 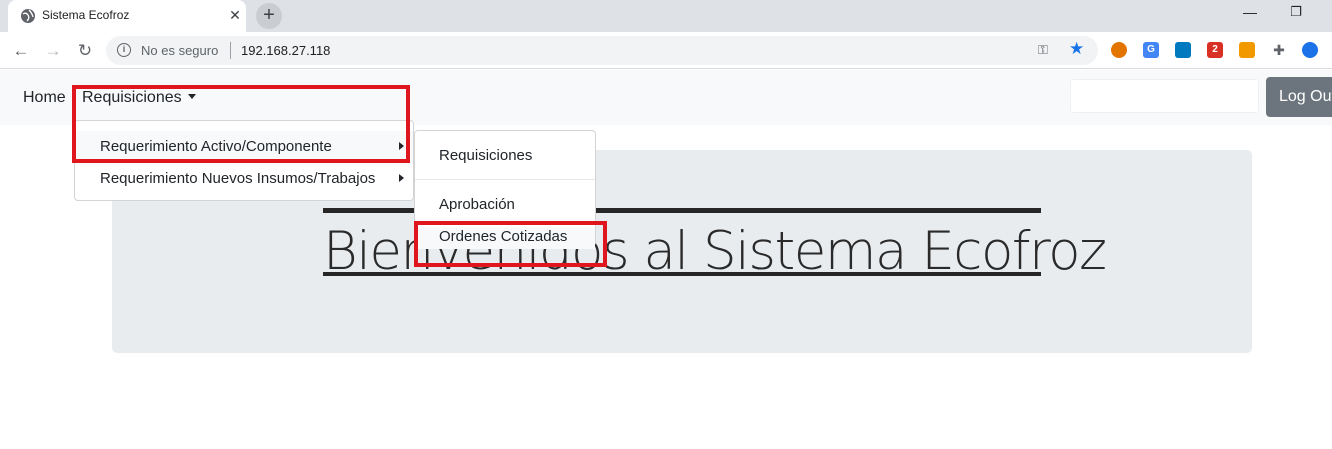 I want to click on bookmark-star-icon: ★, so click(x=1076, y=49).